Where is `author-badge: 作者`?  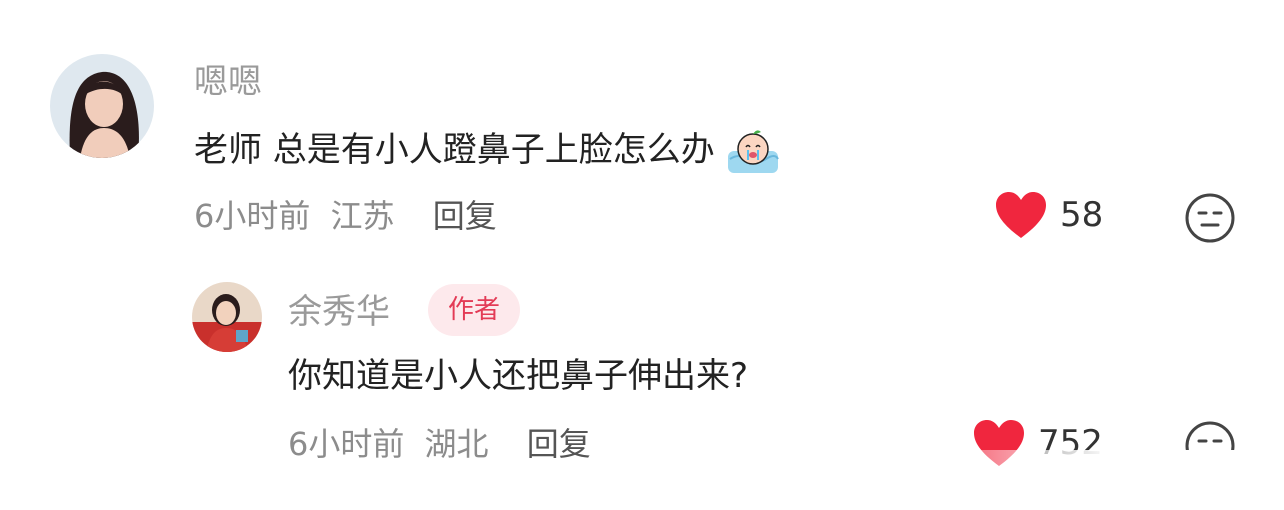
author-badge: 作者 is located at coordinates (474, 310).